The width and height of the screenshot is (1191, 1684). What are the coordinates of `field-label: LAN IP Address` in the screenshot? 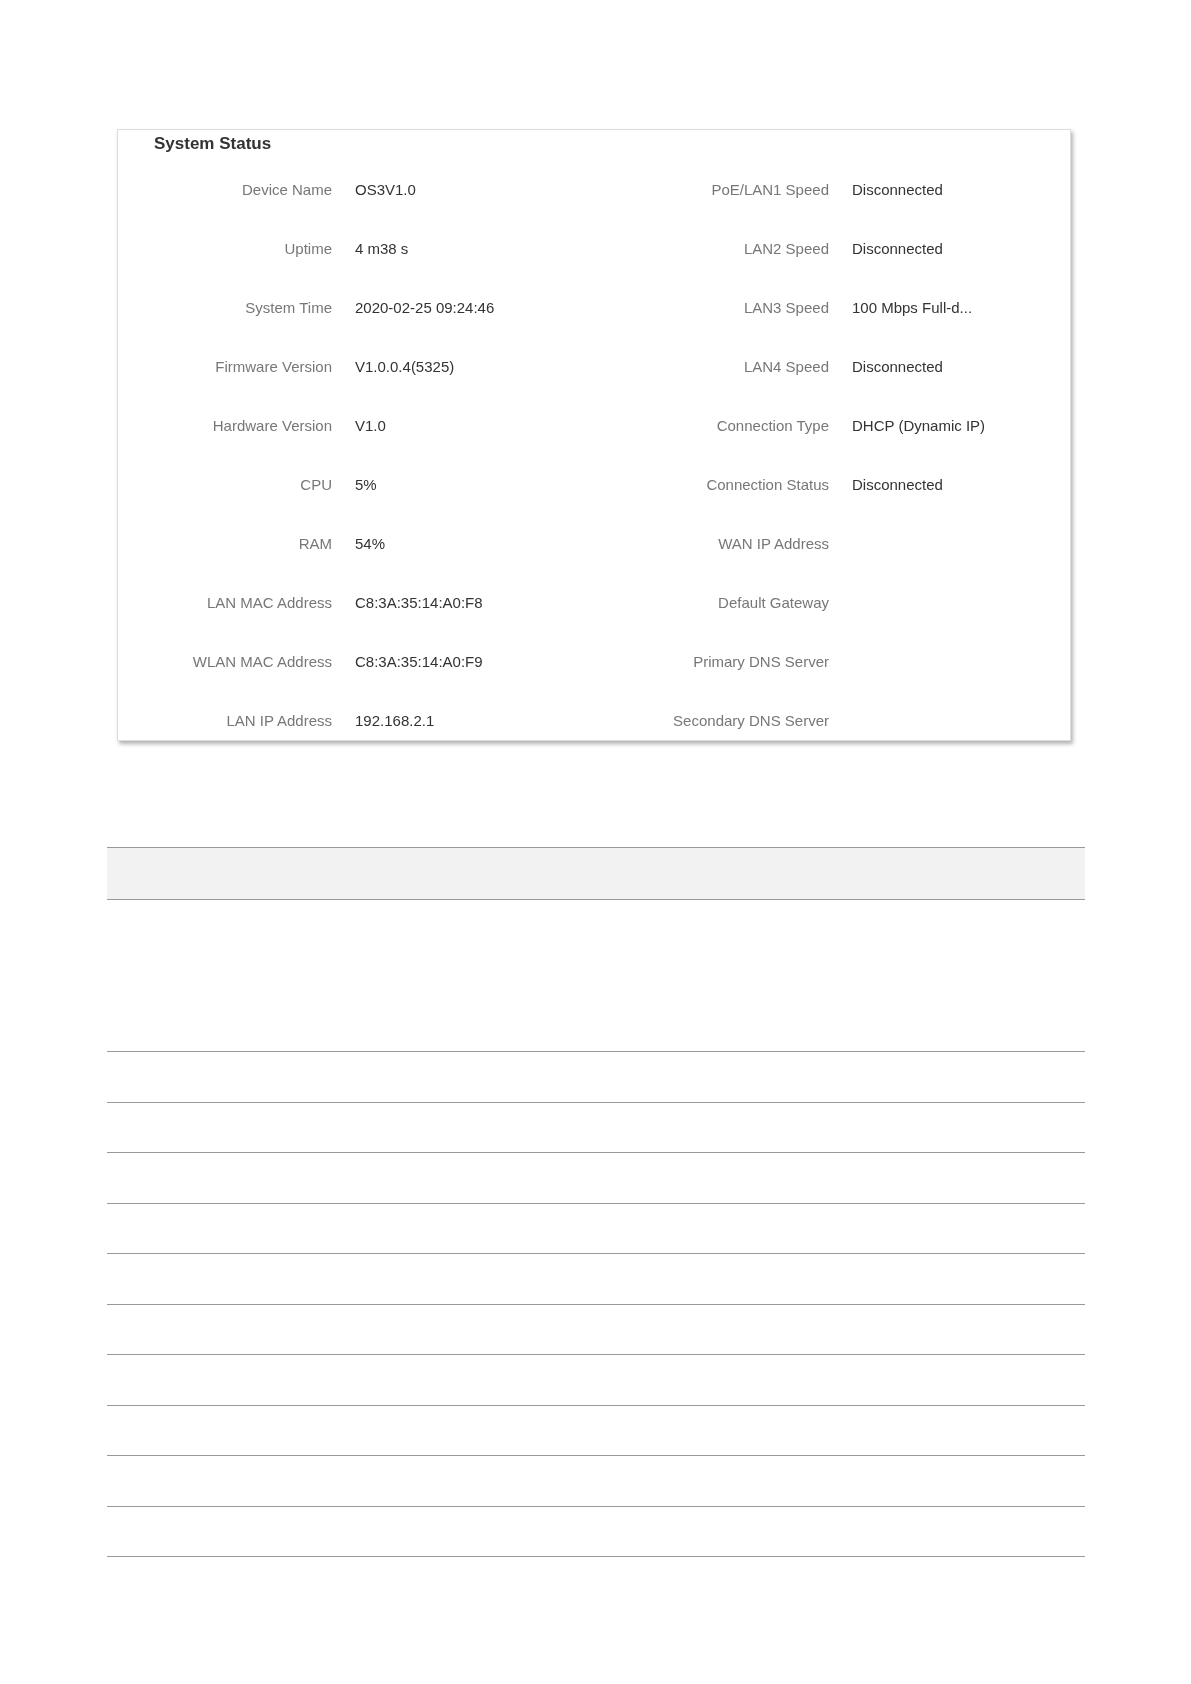 It's located at (278, 720).